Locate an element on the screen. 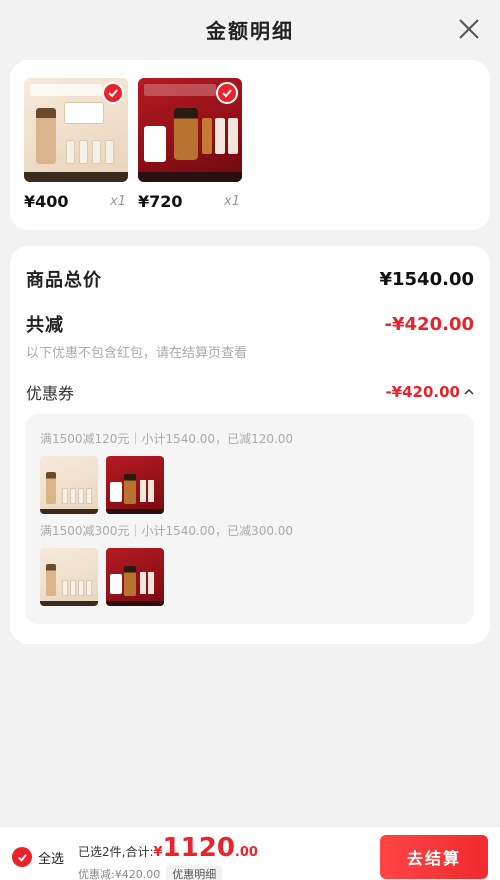  page-title: 金额明细 is located at coordinates (250, 30).